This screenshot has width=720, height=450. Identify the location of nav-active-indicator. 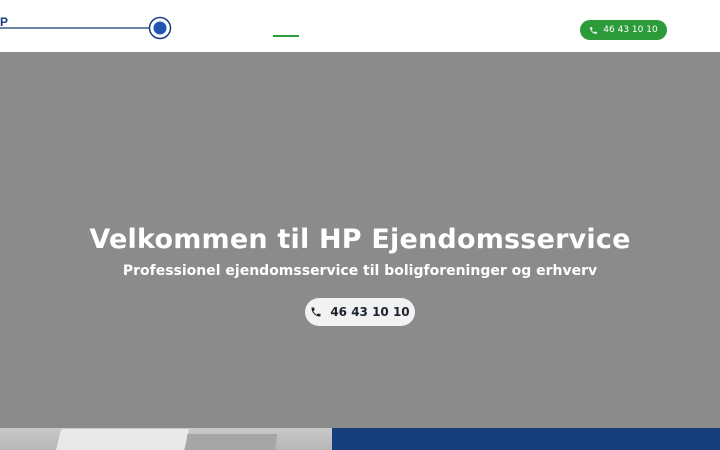
(286, 36).